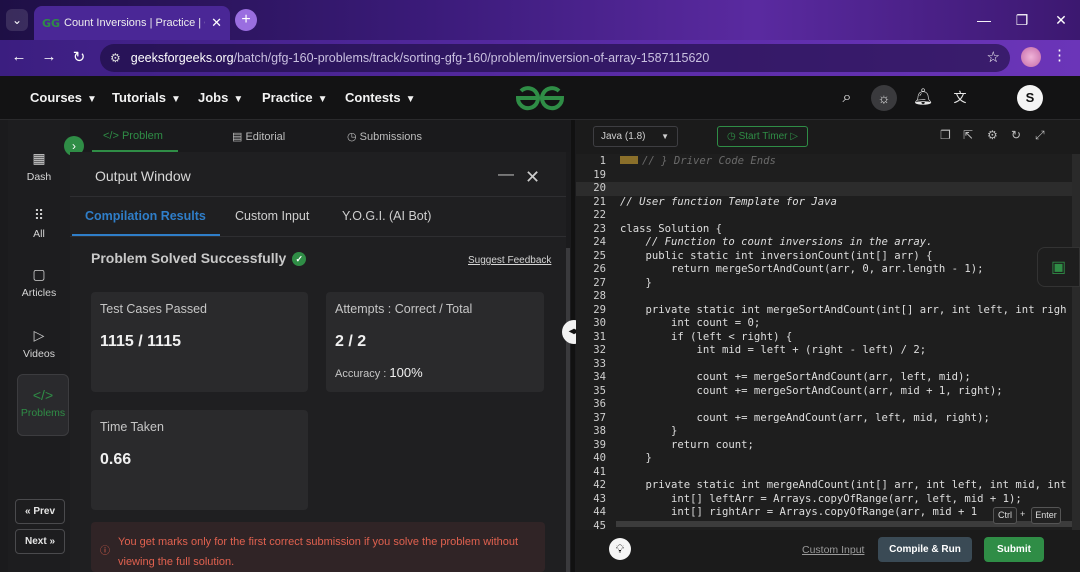  What do you see at coordinates (40, 511) in the screenshot?
I see `prev-button: « Prev` at bounding box center [40, 511].